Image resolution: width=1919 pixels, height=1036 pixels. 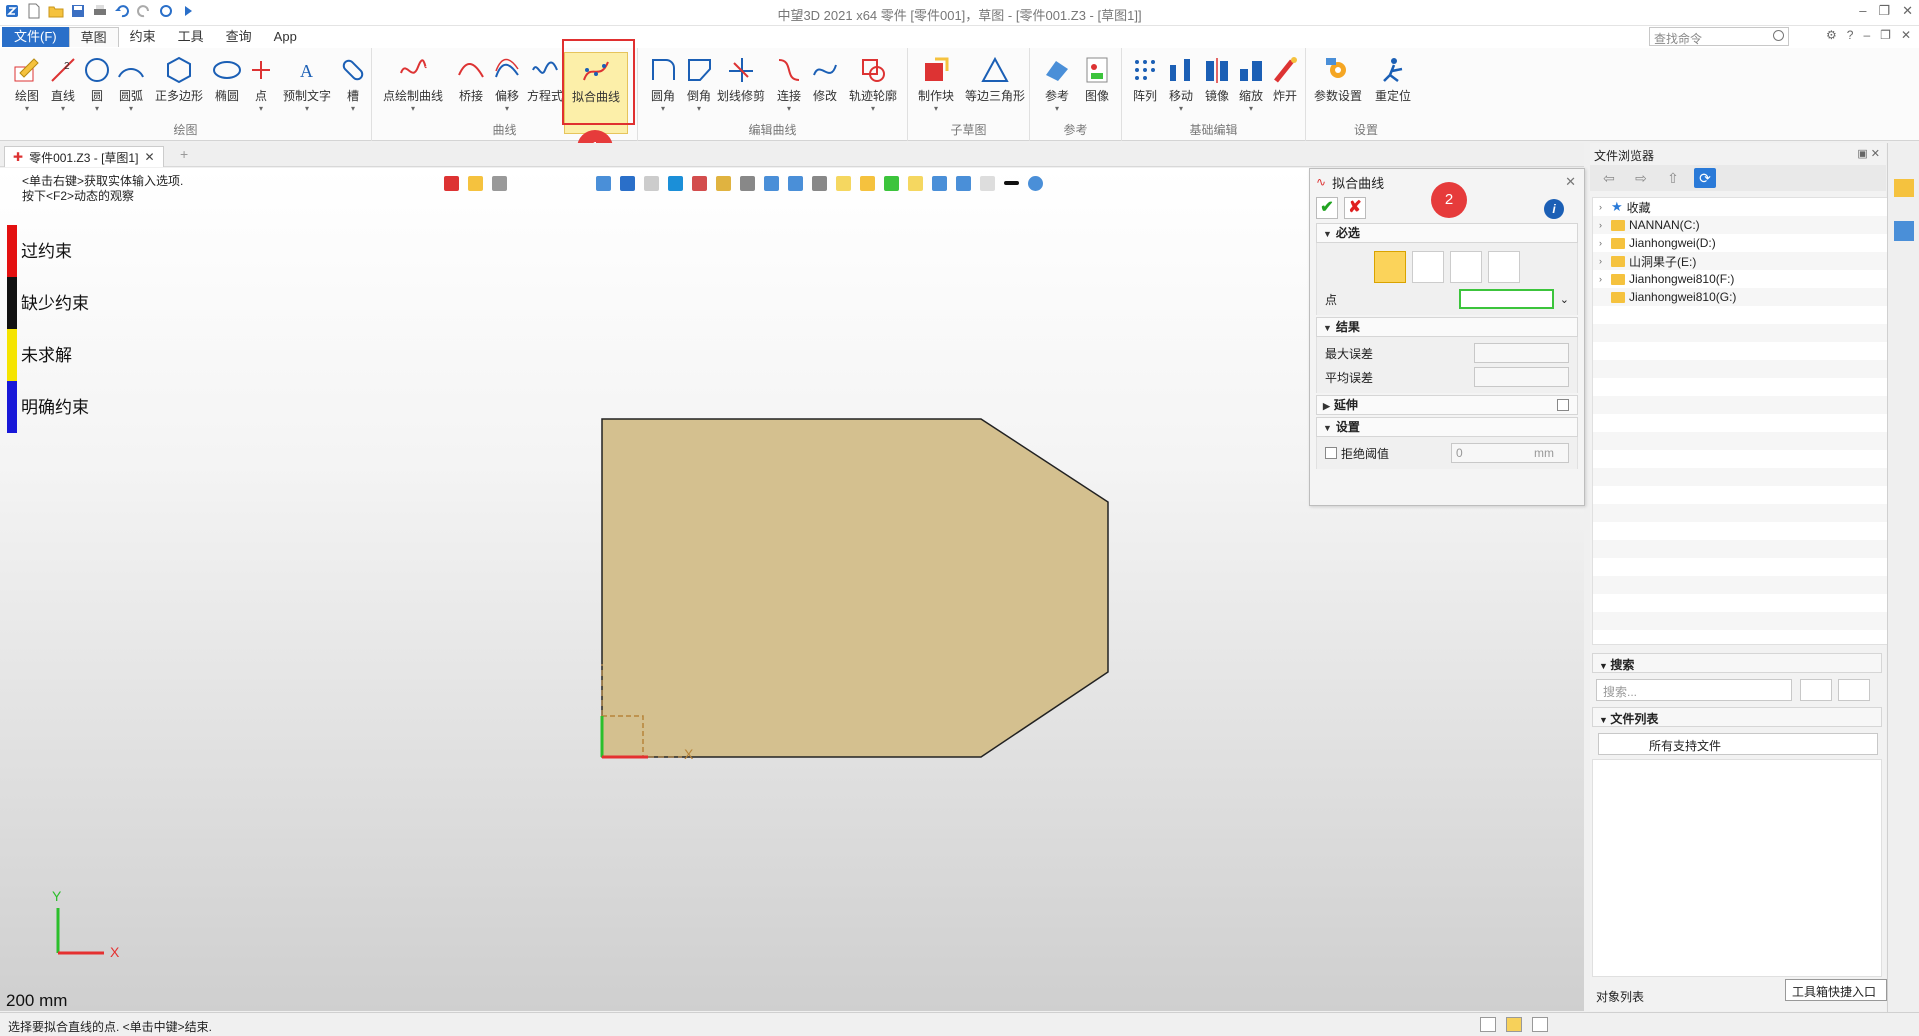 I want to click on status-message: 选择要拟合直线的点. <单击中键>结束., so click(x=110, y=1027).